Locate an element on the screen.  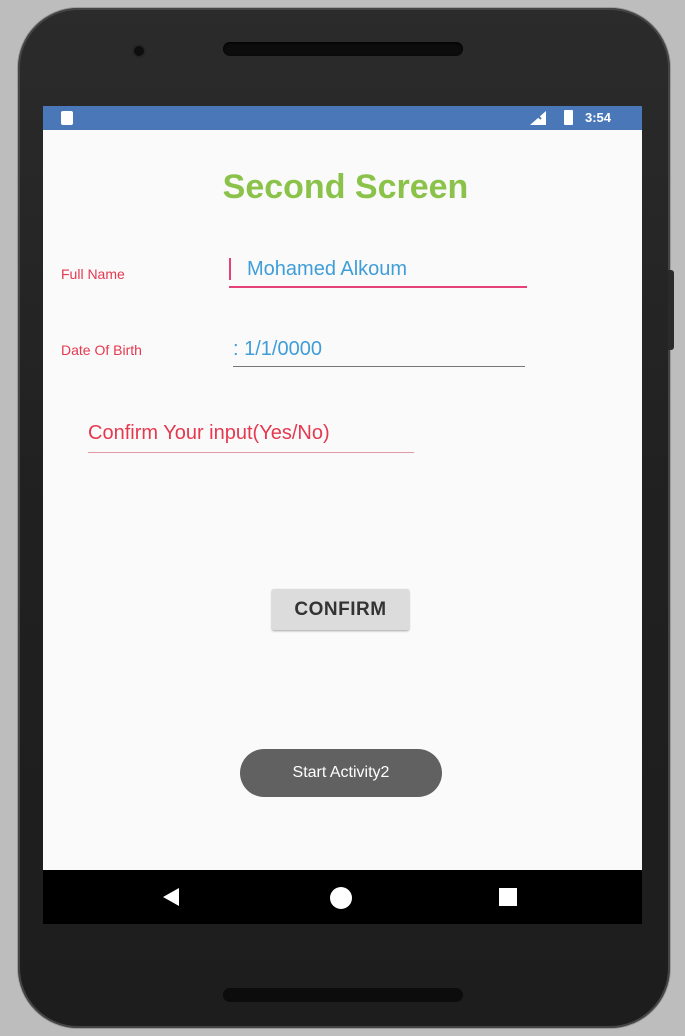
dob-value: : 1/1/0000 is located at coordinates (277, 349).